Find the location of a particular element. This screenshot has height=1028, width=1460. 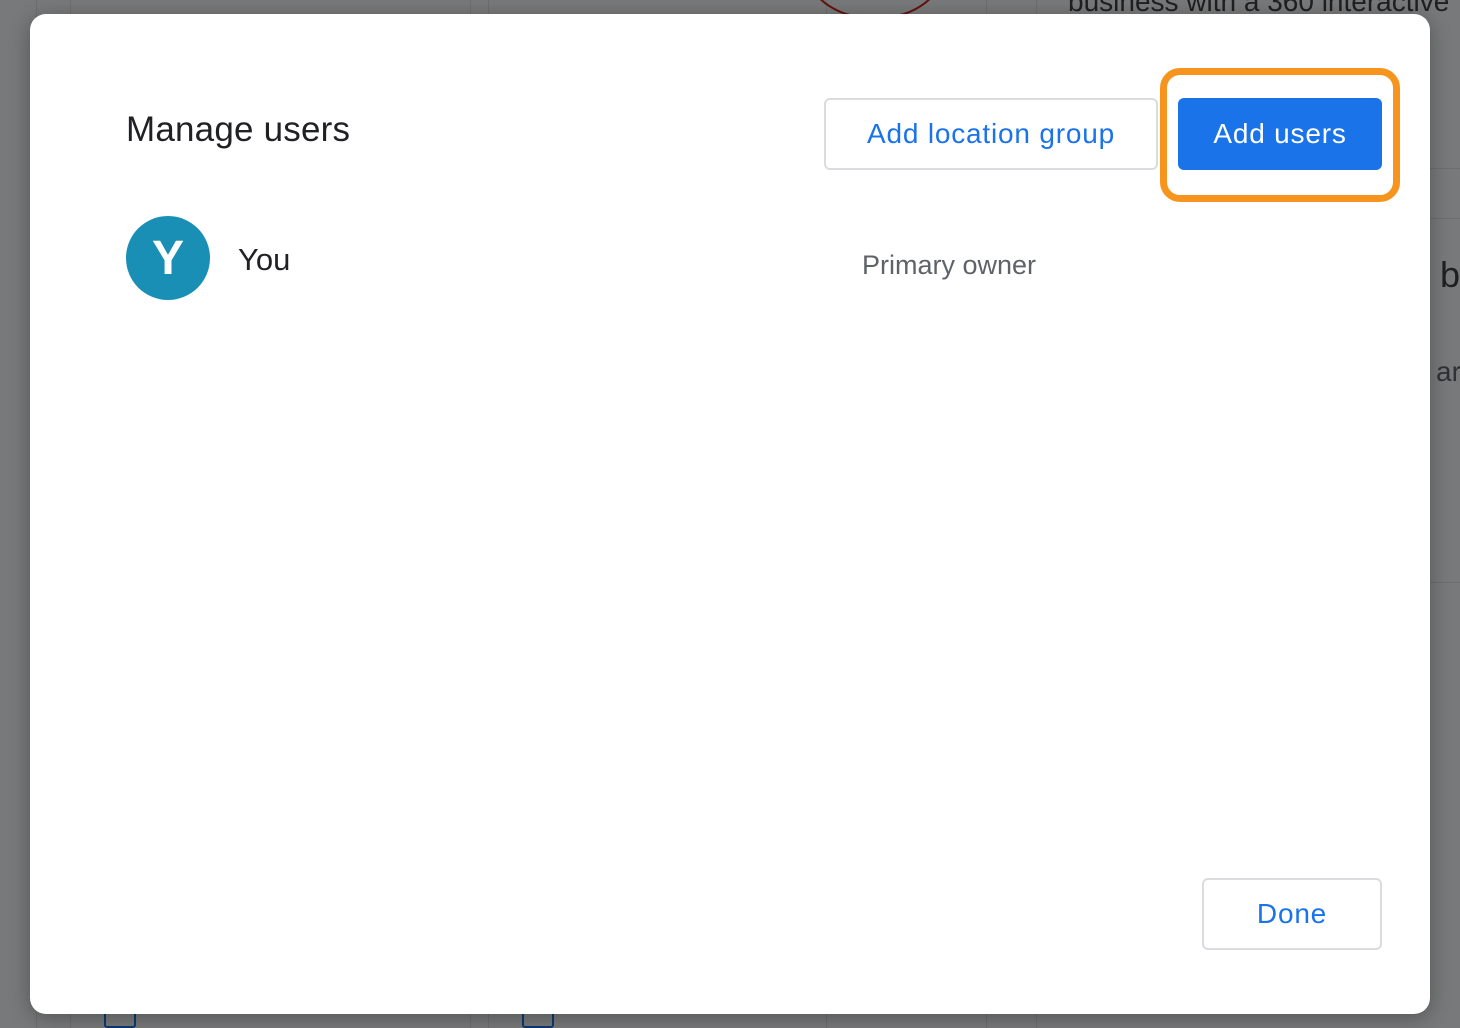

user-role: Primary owner is located at coordinates (949, 265).